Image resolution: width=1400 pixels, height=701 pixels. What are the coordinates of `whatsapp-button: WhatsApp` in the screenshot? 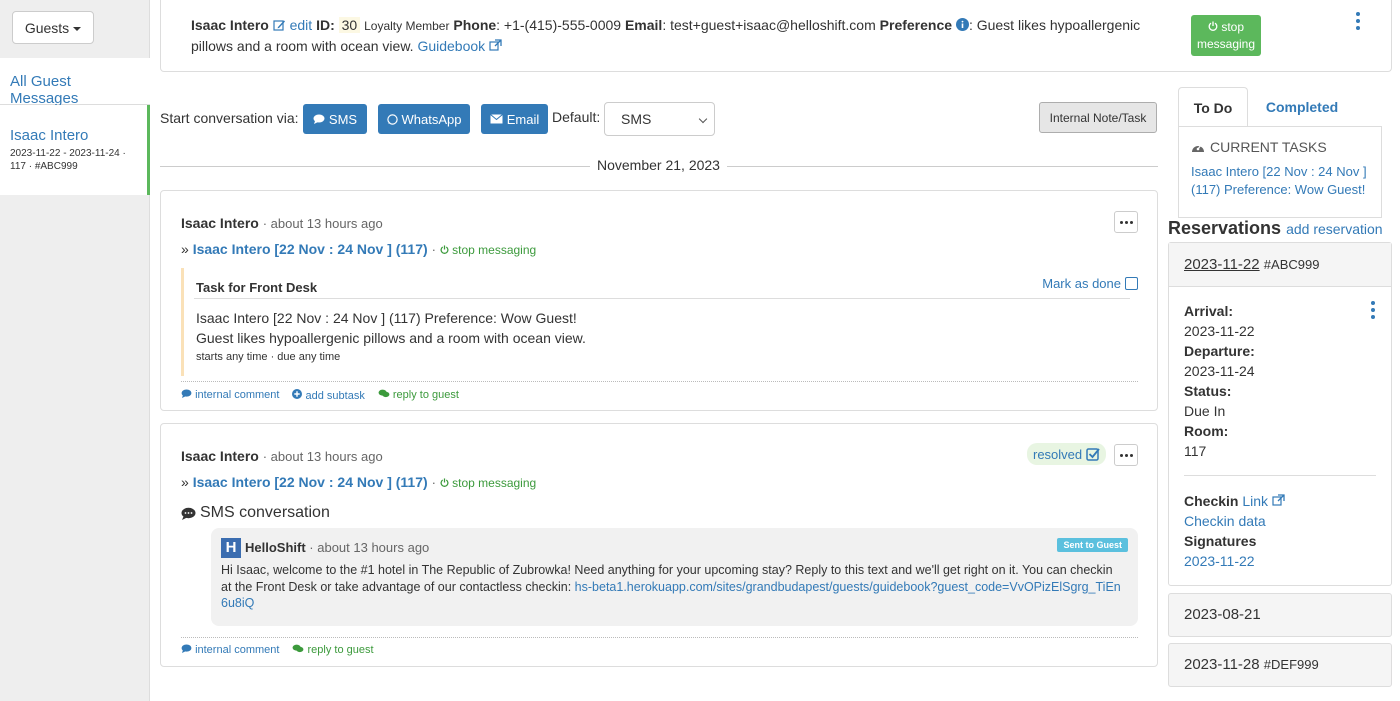 It's located at (424, 119).